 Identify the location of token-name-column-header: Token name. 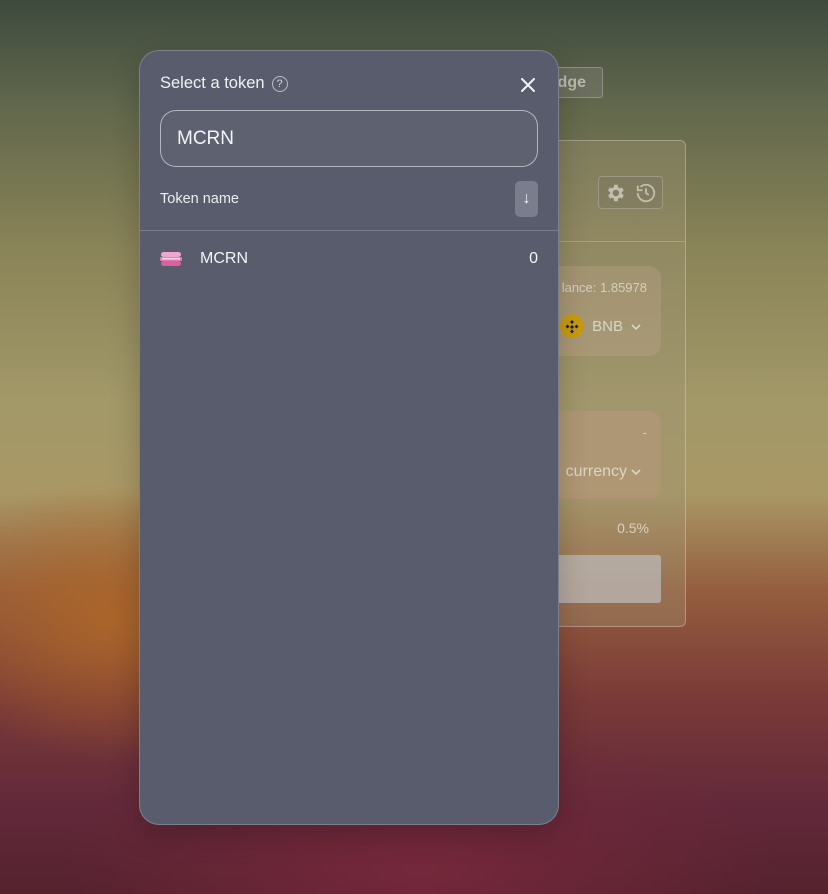
(199, 199).